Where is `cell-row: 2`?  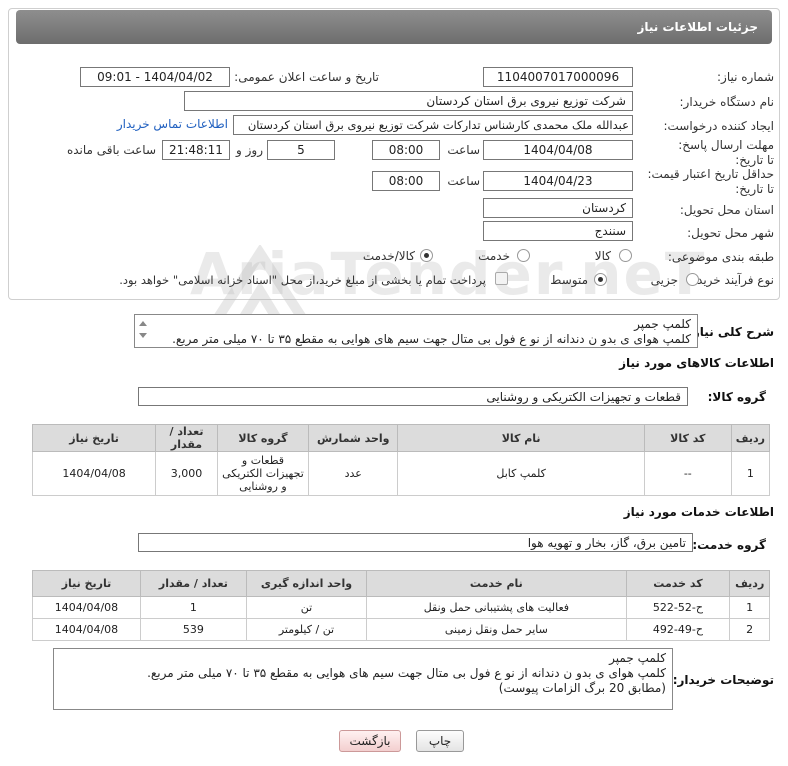 cell-row: 2 is located at coordinates (749, 629).